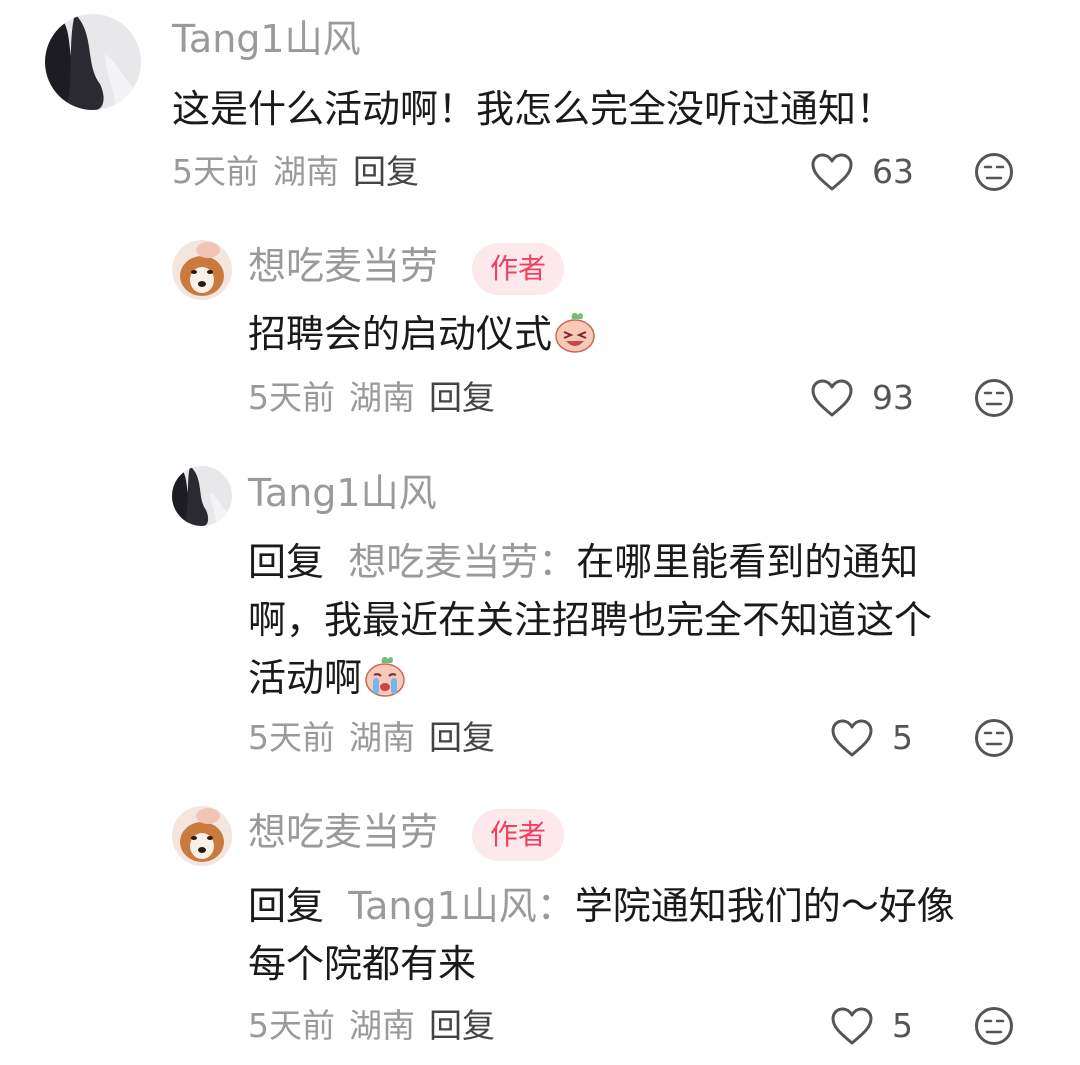  I want to click on comment-text: 这是什么活动啊！我怎么完全没听过通知！, so click(533, 109).